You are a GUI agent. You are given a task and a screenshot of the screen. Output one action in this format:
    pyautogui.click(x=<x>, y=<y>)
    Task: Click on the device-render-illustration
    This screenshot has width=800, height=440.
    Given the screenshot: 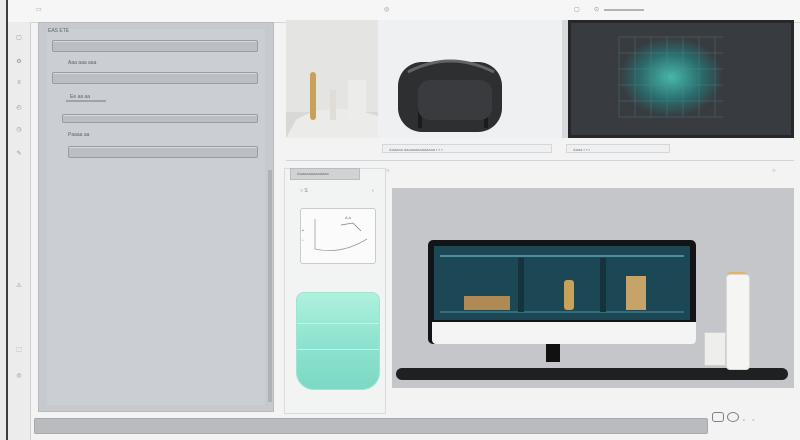 What is the action you would take?
    pyautogui.click(x=470, y=79)
    